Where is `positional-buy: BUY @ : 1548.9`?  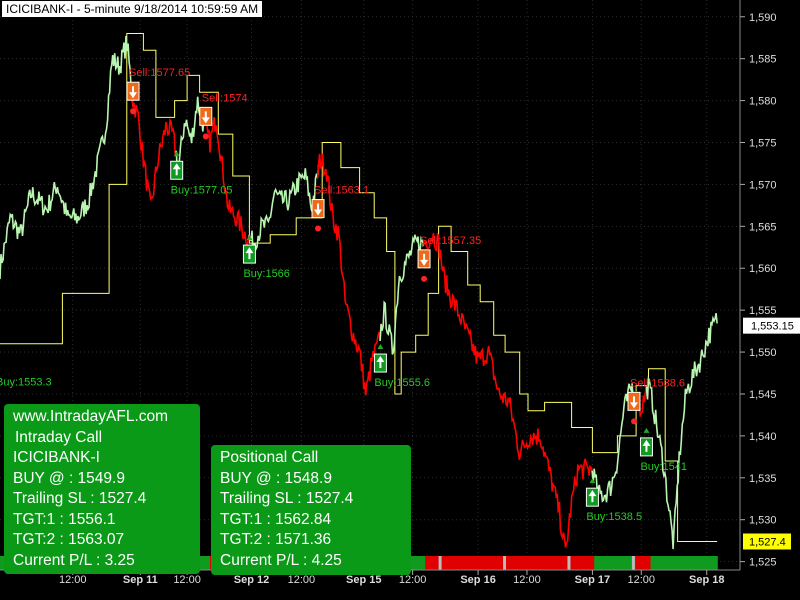 positional-buy: BUY @ : 1548.9 is located at coordinates (276, 478).